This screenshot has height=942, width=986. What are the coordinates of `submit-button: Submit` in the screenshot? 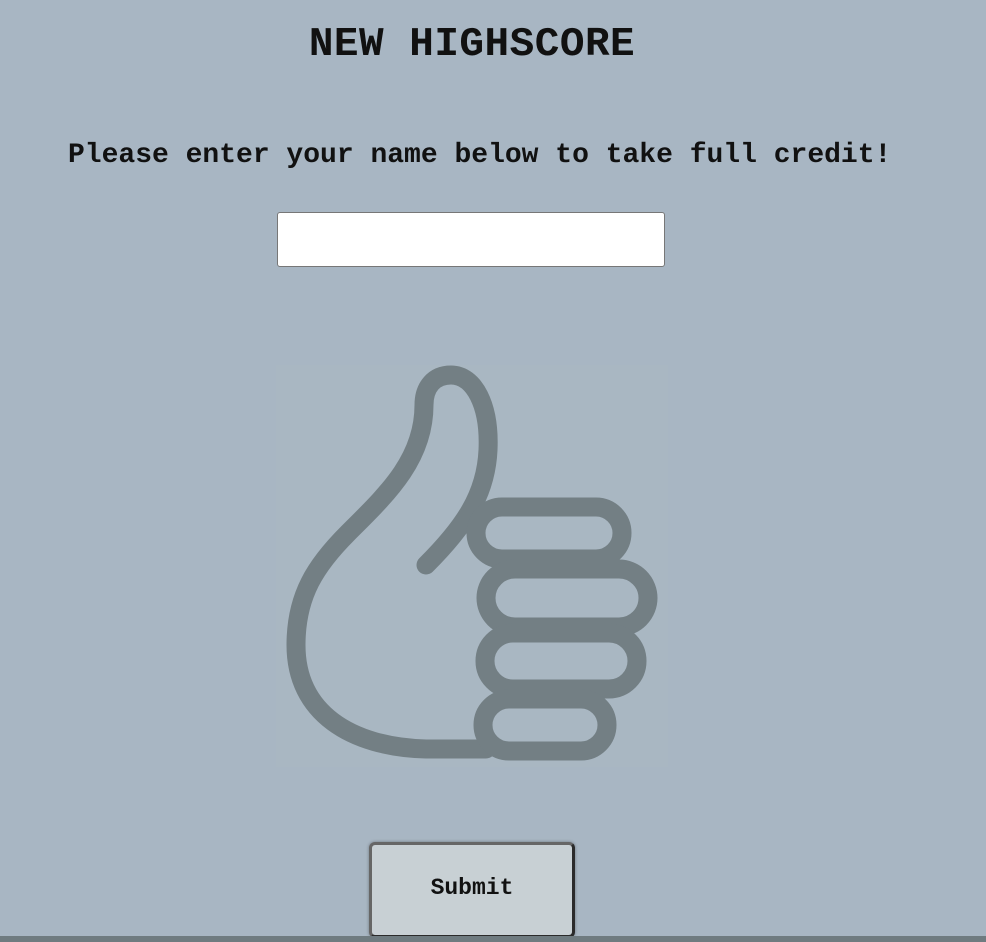 It's located at (472, 890).